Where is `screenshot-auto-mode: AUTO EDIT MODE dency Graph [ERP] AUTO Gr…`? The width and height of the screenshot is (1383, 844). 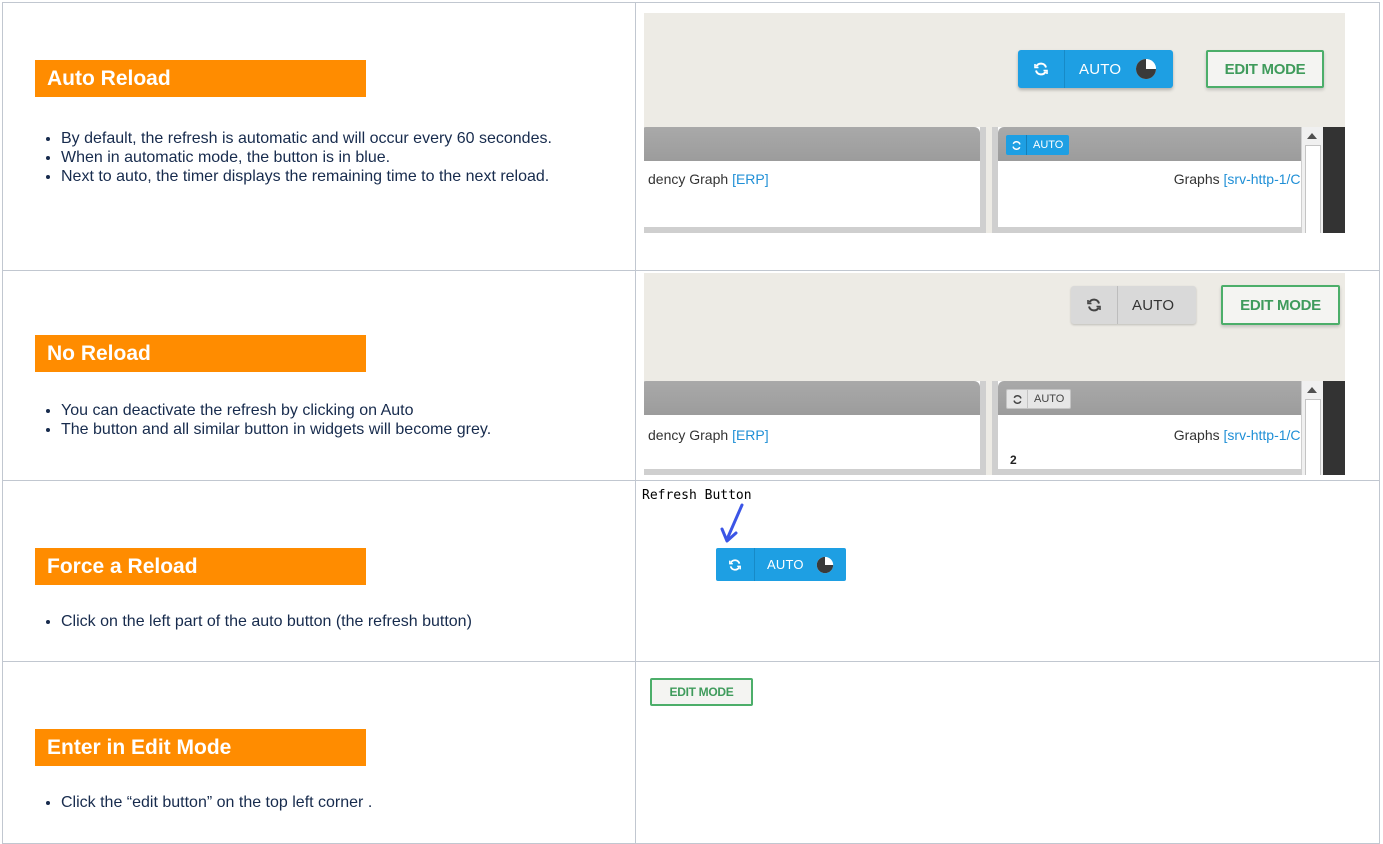 screenshot-auto-mode: AUTO EDIT MODE dency Graph [ERP] AUTO Gr… is located at coordinates (994, 123).